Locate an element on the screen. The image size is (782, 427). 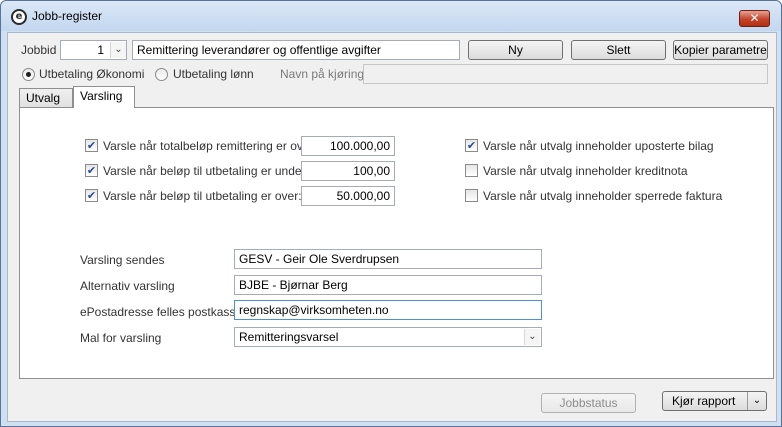
window-title: Jobb-register is located at coordinates (67, 16).